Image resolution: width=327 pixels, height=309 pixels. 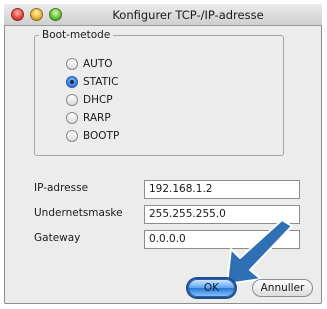 What do you see at coordinates (61, 188) in the screenshot?
I see `ip-address-label: IP-adresse` at bounding box center [61, 188].